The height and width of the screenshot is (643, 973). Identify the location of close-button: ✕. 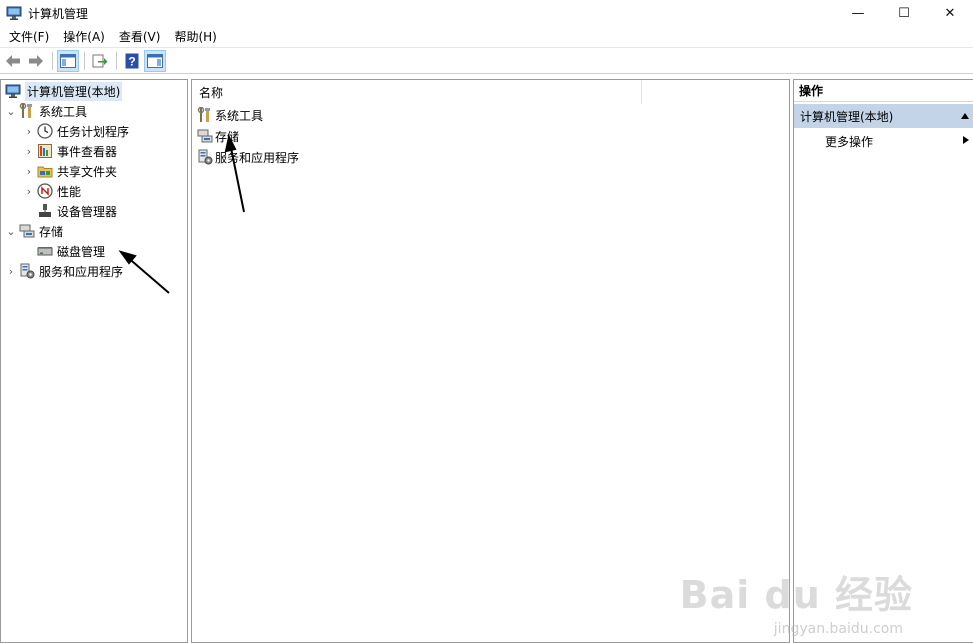
(950, 13).